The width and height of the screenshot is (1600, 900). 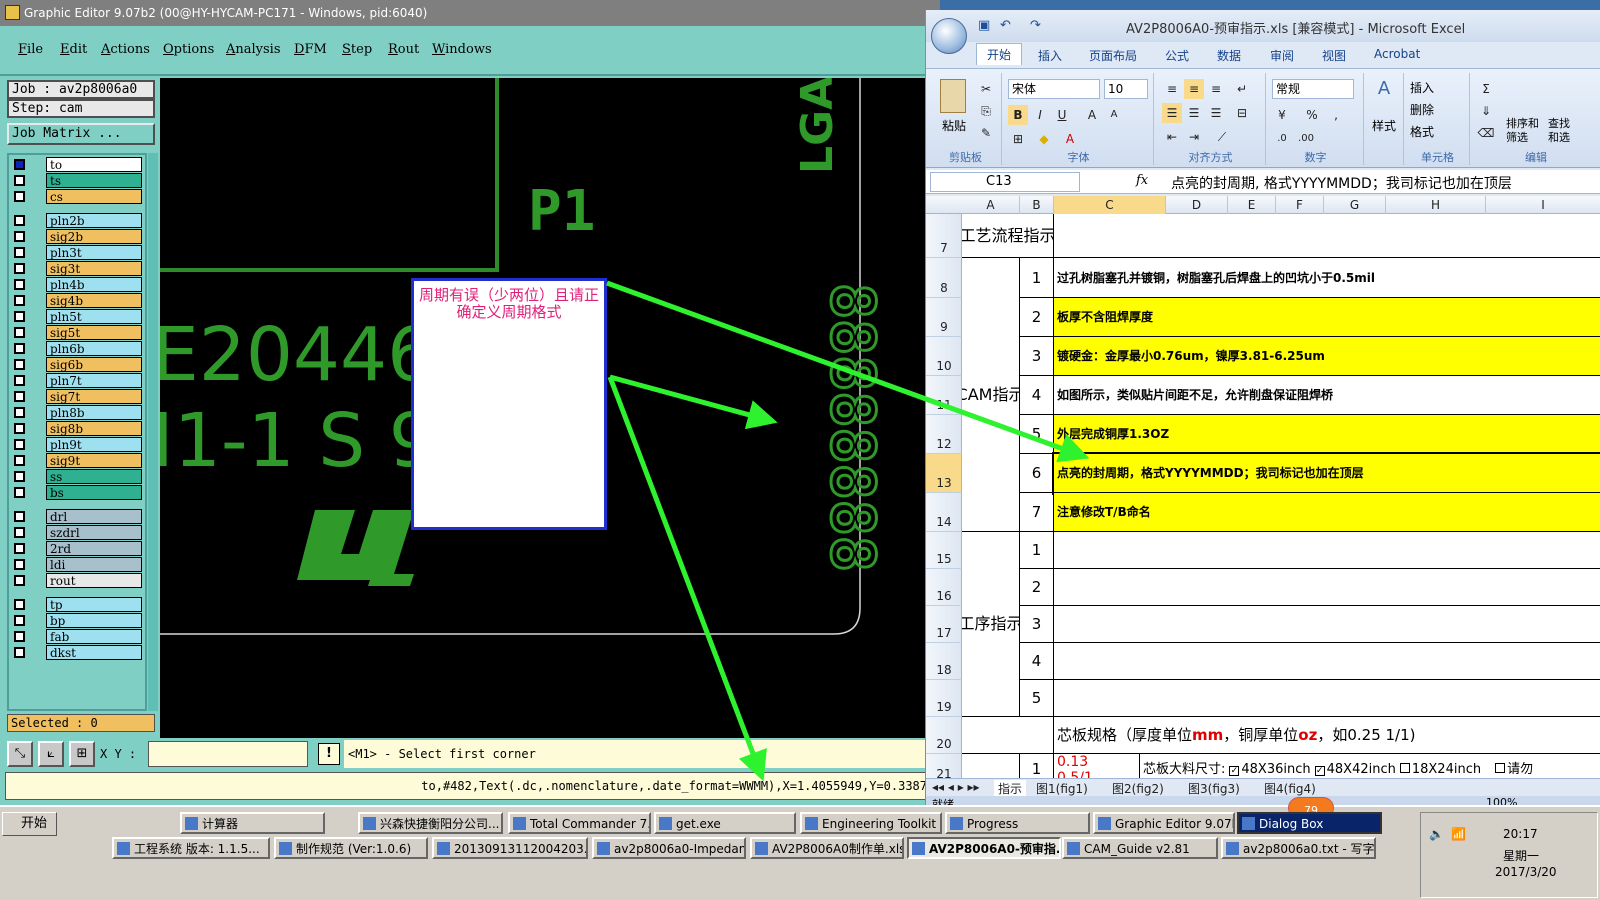 What do you see at coordinates (1327, 236) in the screenshot?
I see `row7-empty` at bounding box center [1327, 236].